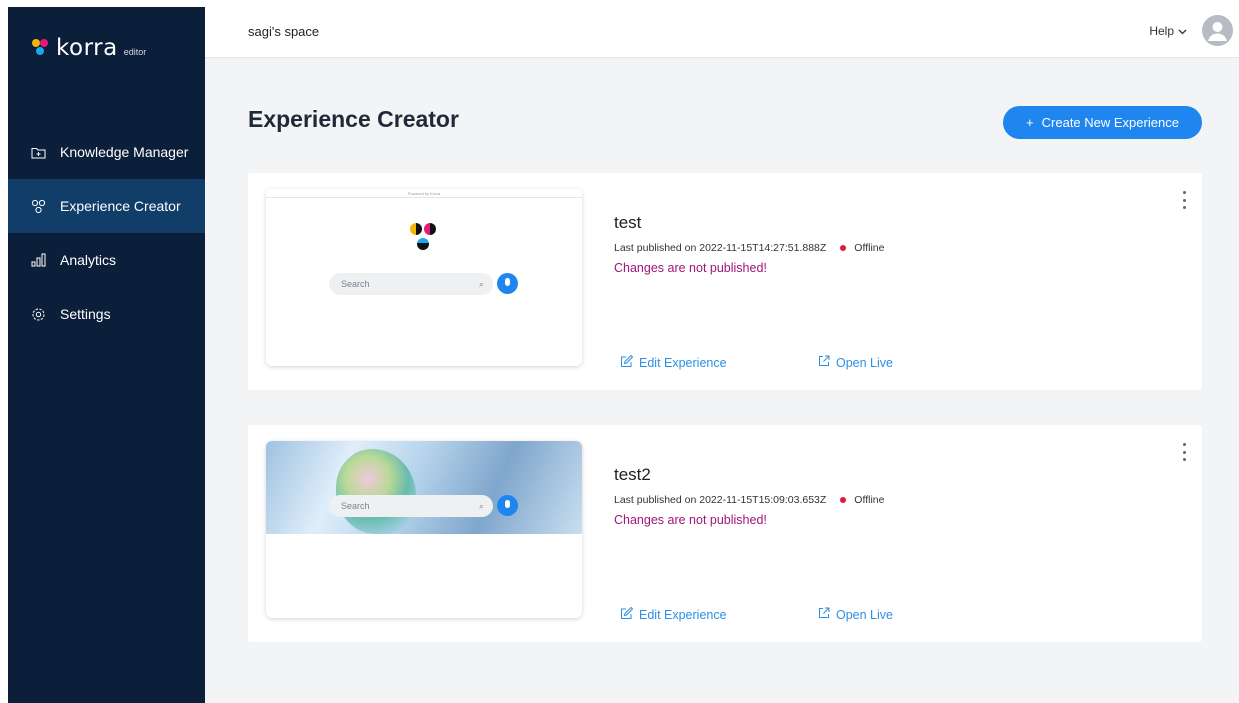 This screenshot has height=703, width=1239. I want to click on korra-logo: korra editor, so click(89, 48).